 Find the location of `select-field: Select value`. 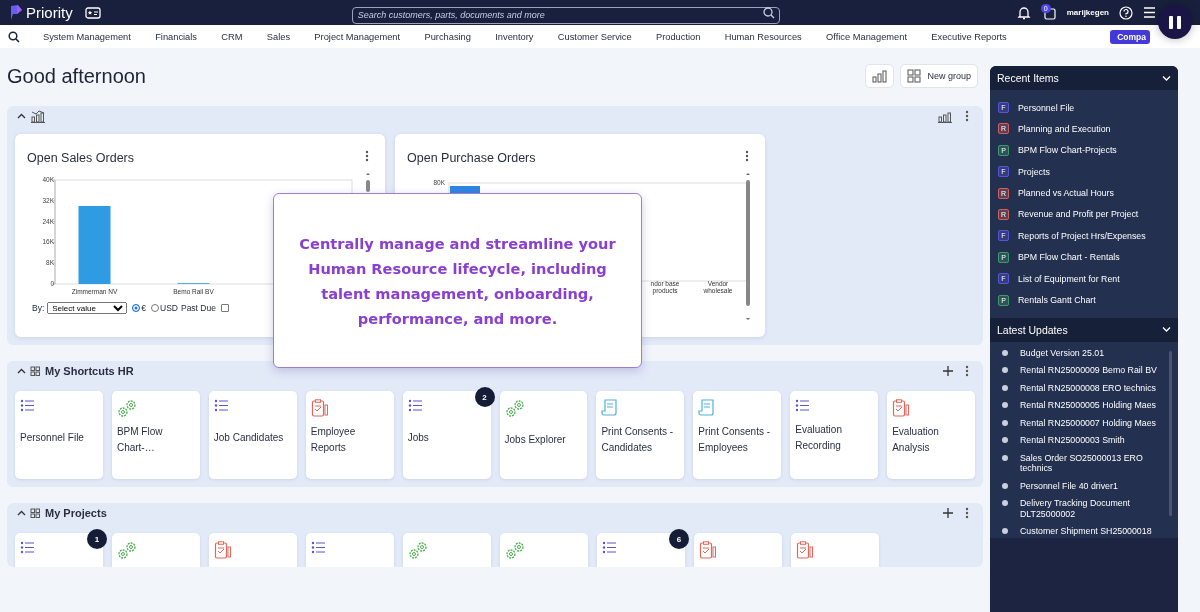

select-field: Select value is located at coordinates (87, 308).